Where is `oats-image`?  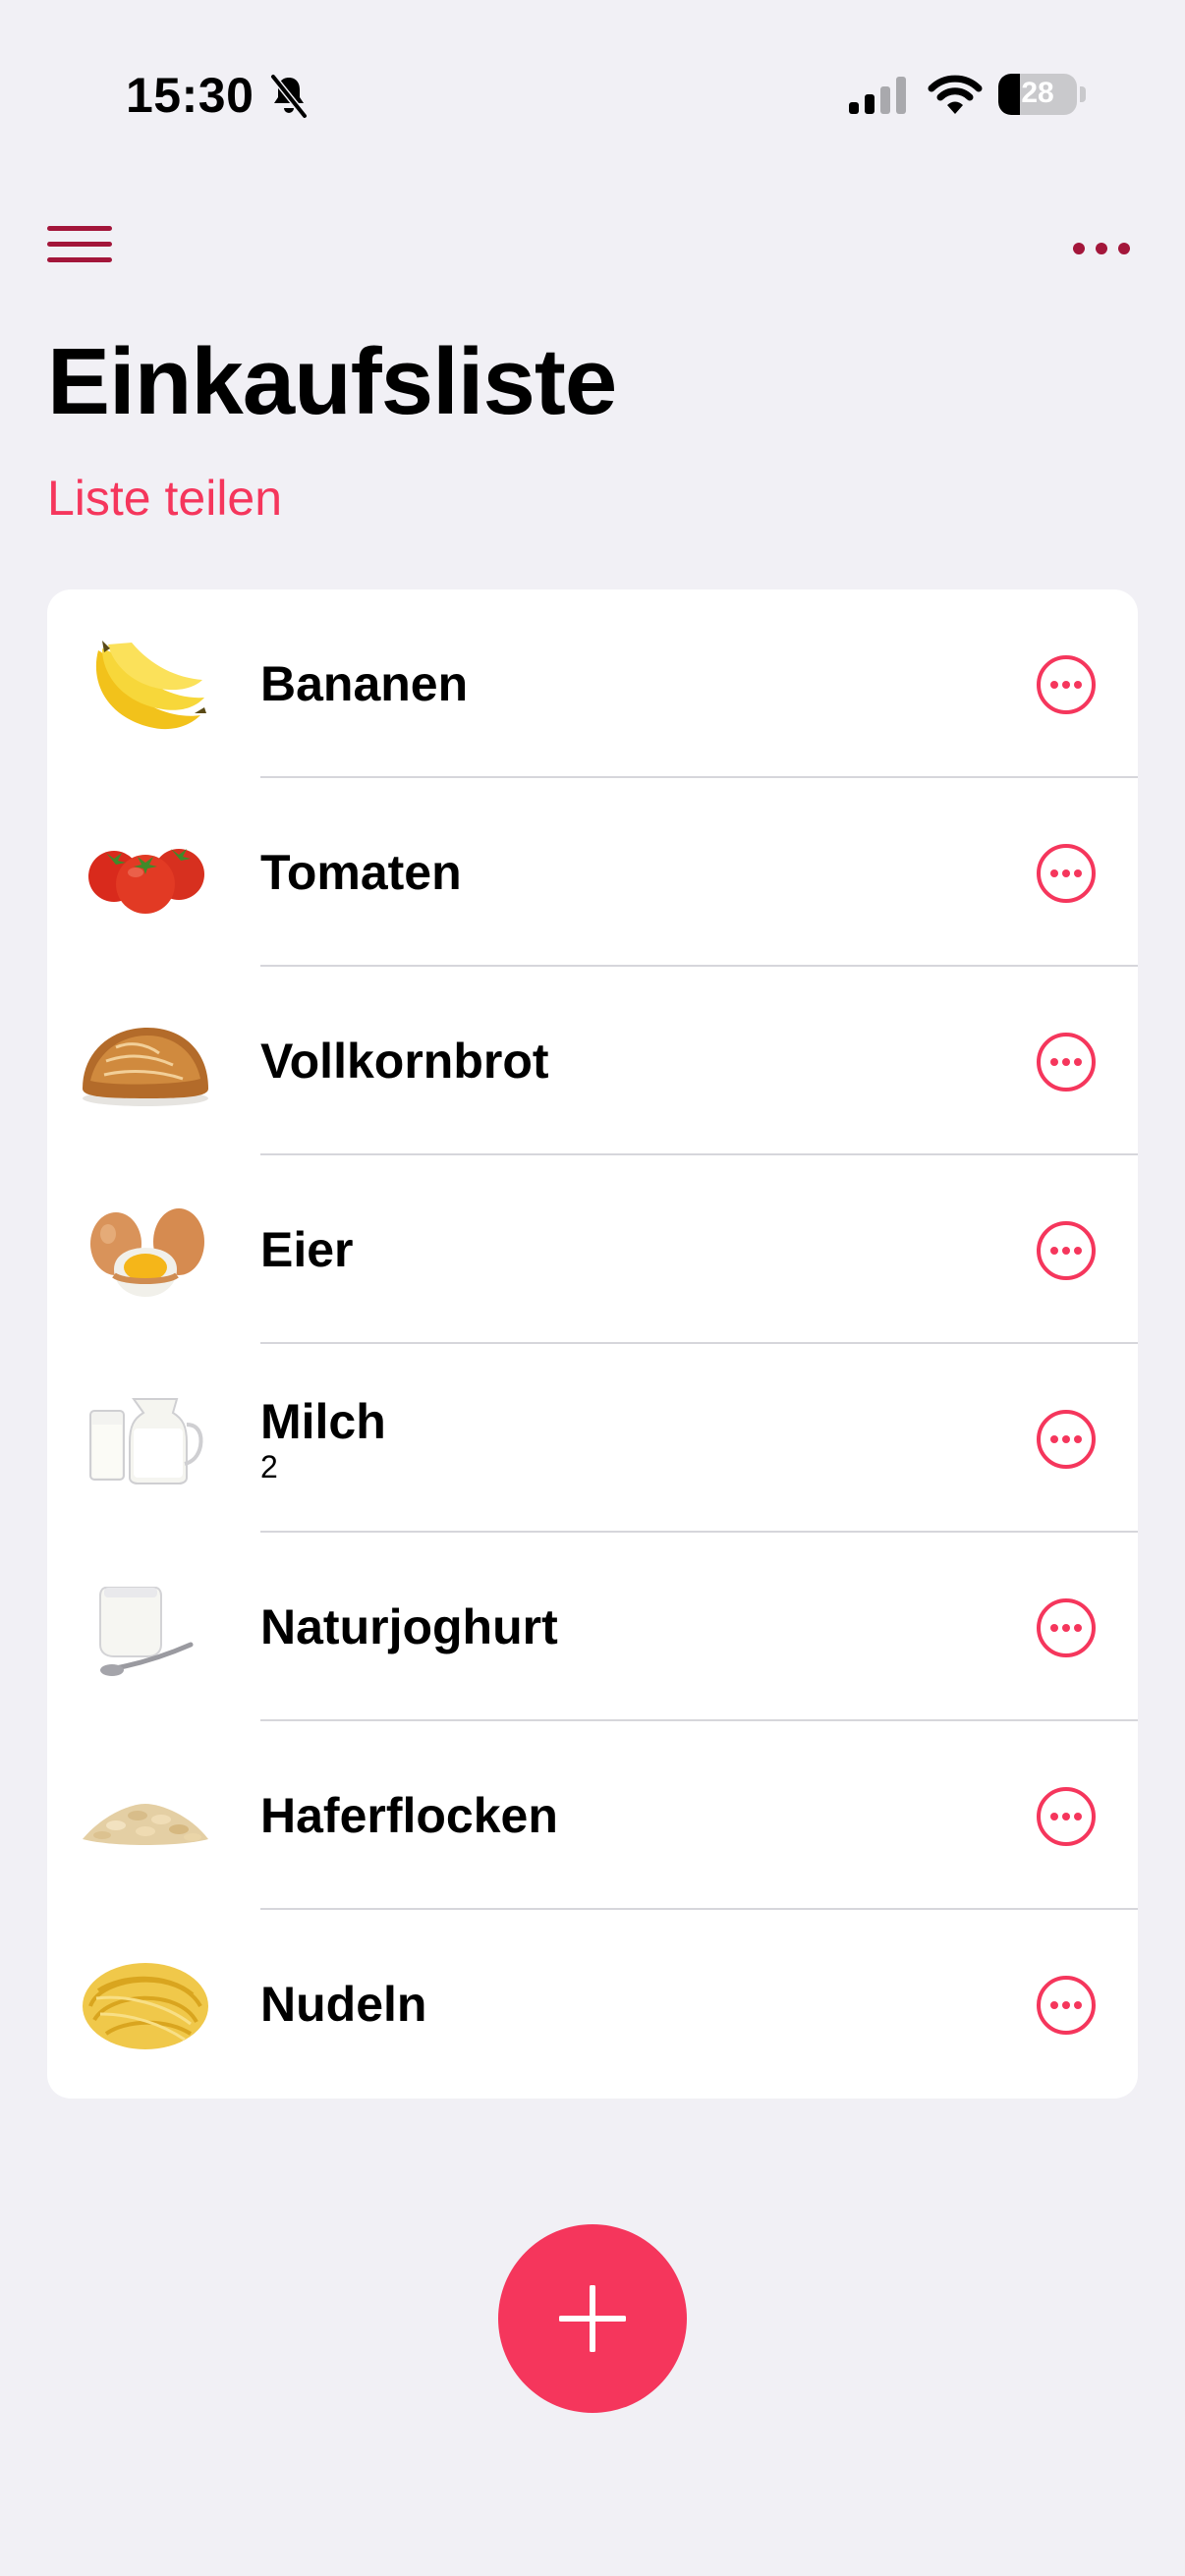 oats-image is located at coordinates (146, 1824).